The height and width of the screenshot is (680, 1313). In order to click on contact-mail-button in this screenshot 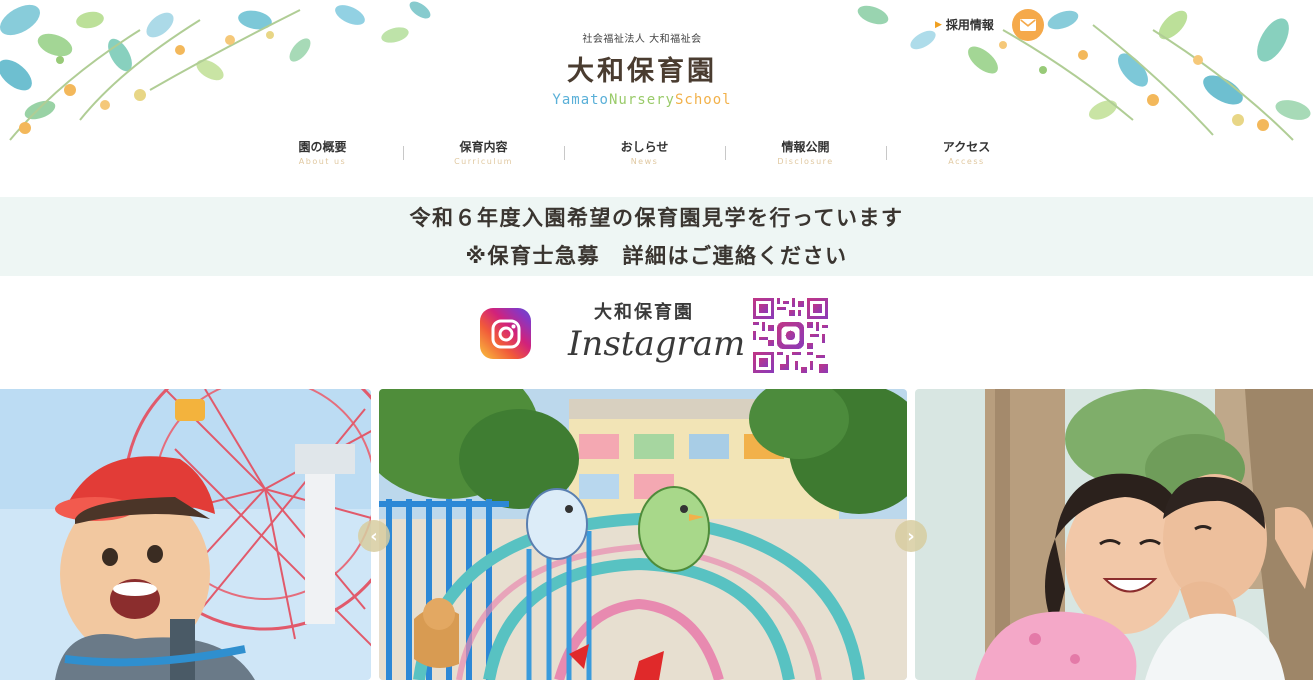, I will do `click(1028, 25)`.